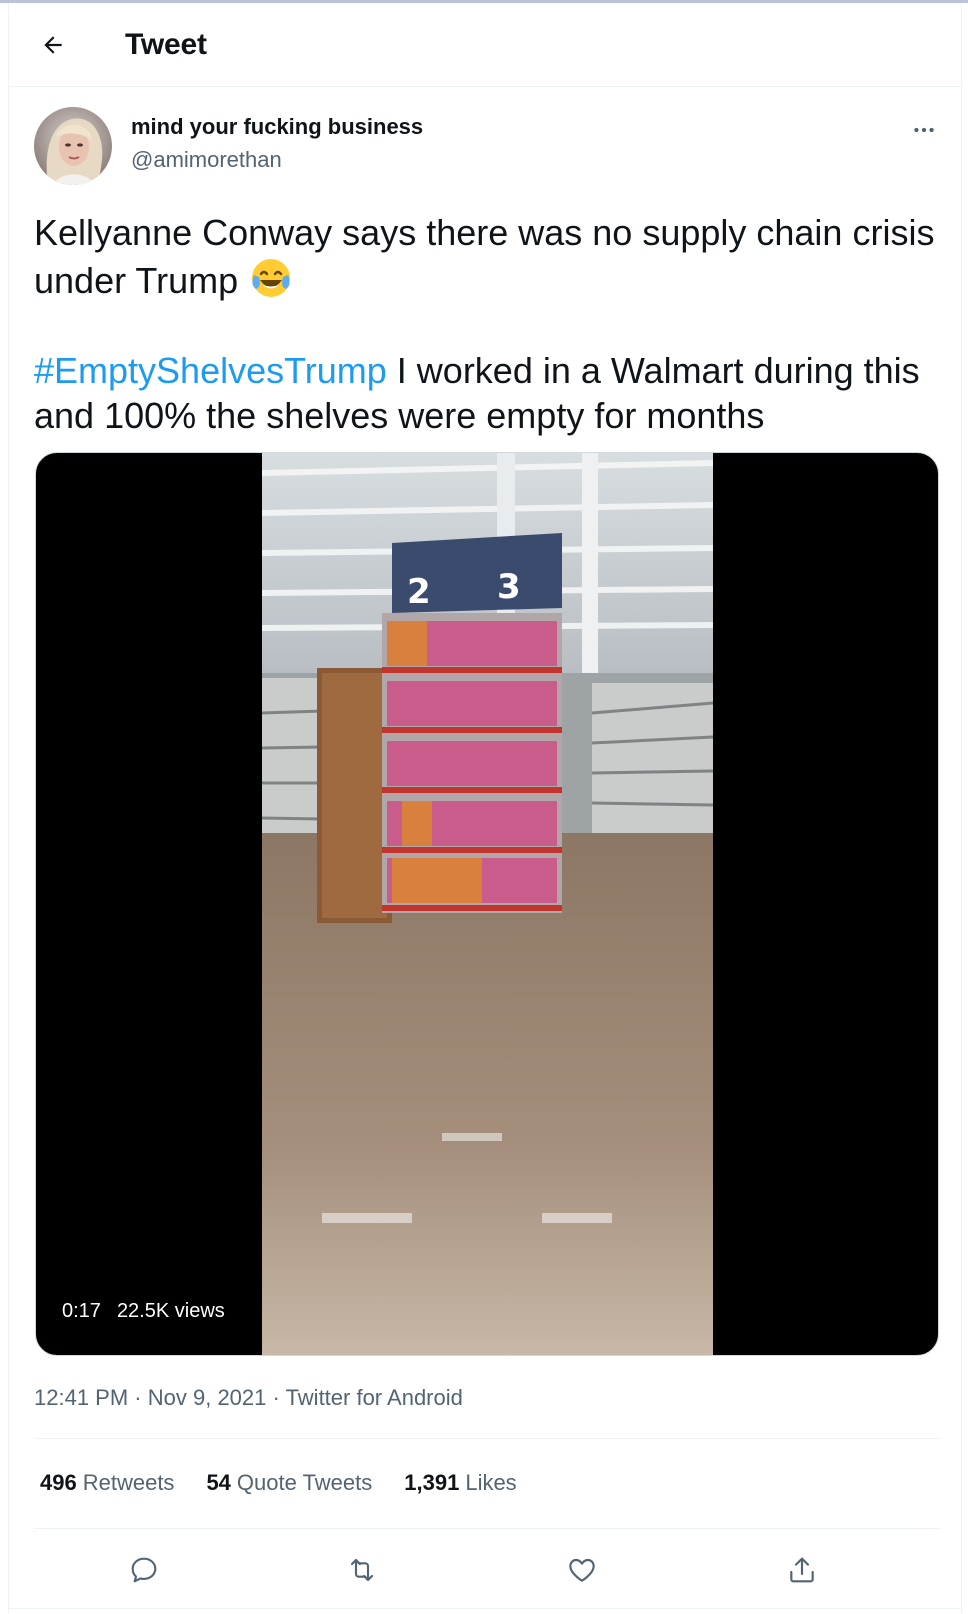 The width and height of the screenshot is (968, 1614). Describe the element at coordinates (206, 160) in the screenshot. I see `author-handle: @amimorethan` at that location.